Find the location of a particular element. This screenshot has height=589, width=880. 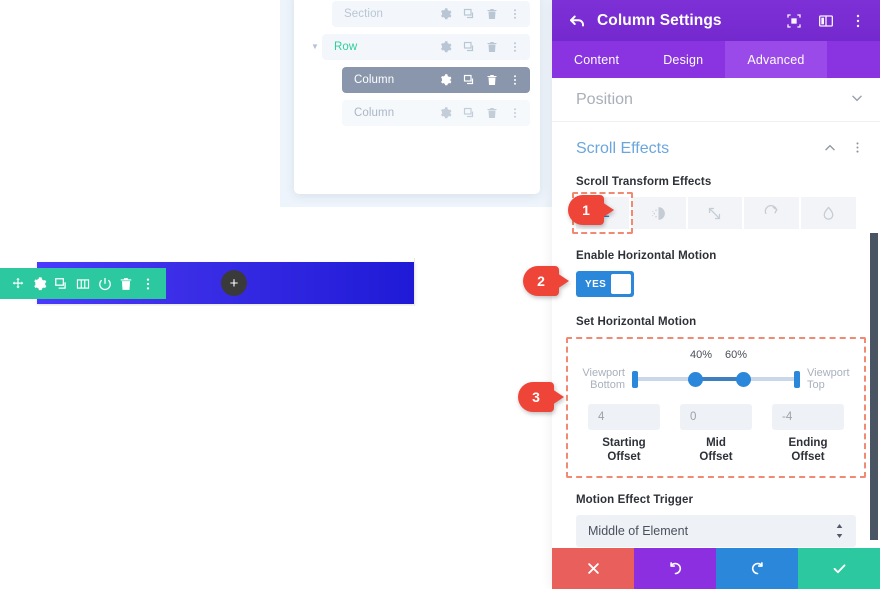

layer-label: Section is located at coordinates (364, 14).